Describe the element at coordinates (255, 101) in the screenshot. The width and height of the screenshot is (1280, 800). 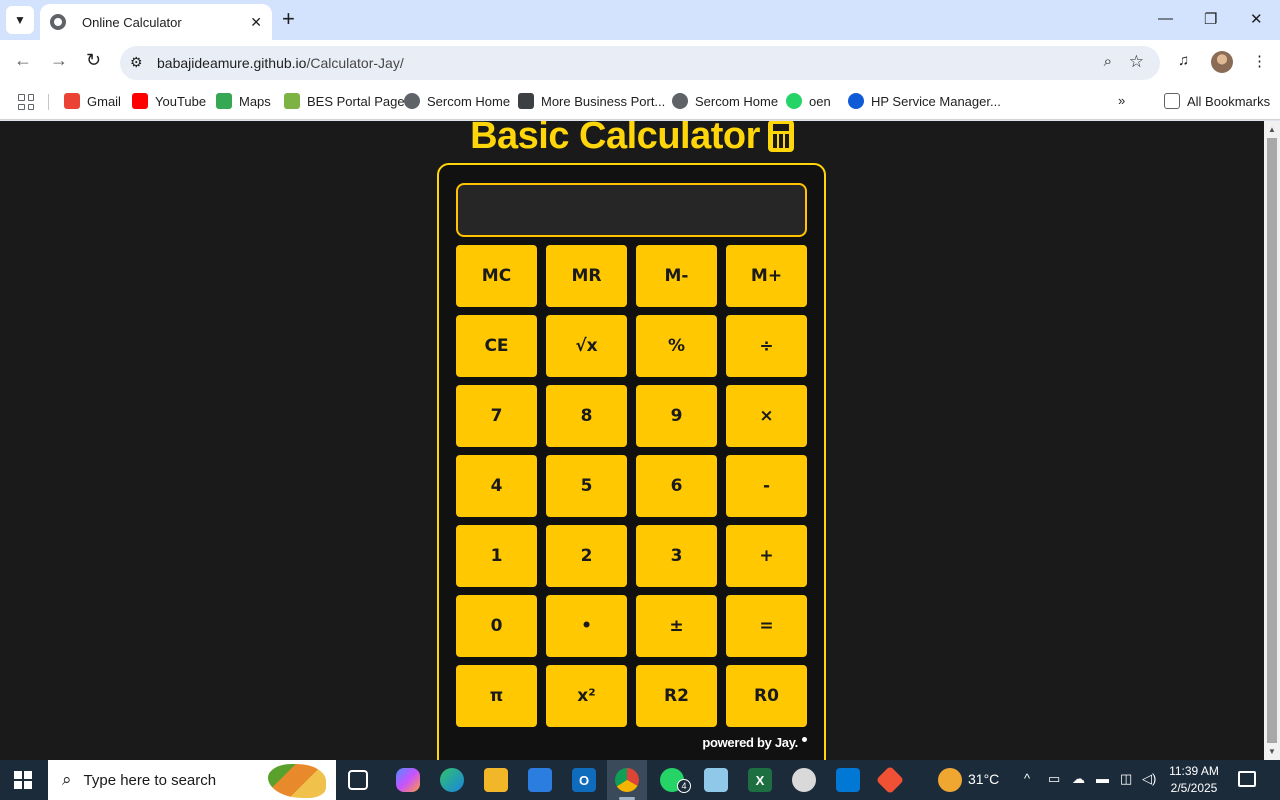
I see `bookmark-label: Maps` at that location.